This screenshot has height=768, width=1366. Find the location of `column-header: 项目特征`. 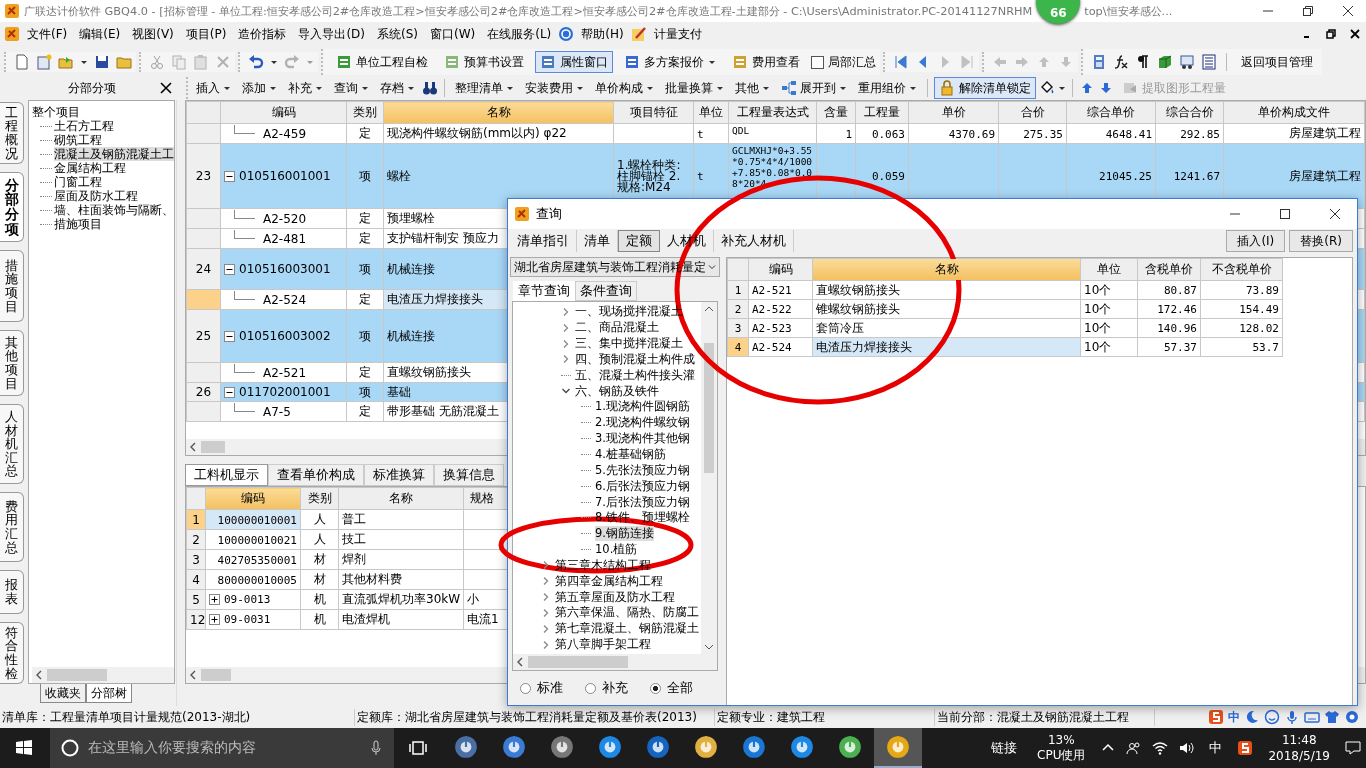

column-header: 项目特征 is located at coordinates (653, 112).